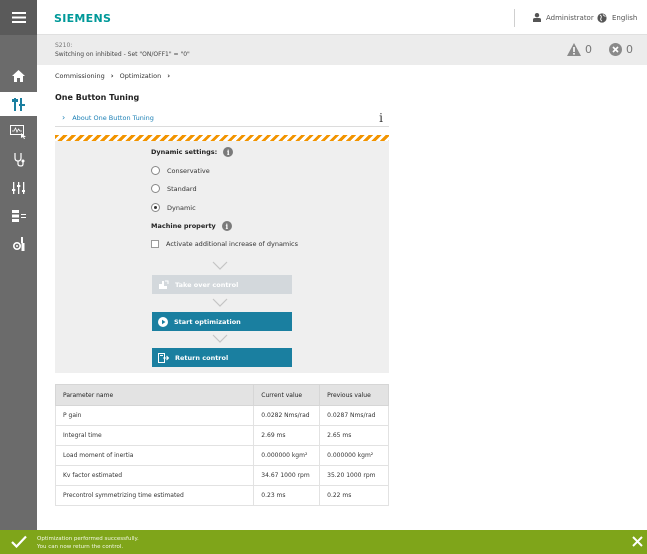 This screenshot has height=554, width=647. I want to click on trace-icon, so click(18, 132).